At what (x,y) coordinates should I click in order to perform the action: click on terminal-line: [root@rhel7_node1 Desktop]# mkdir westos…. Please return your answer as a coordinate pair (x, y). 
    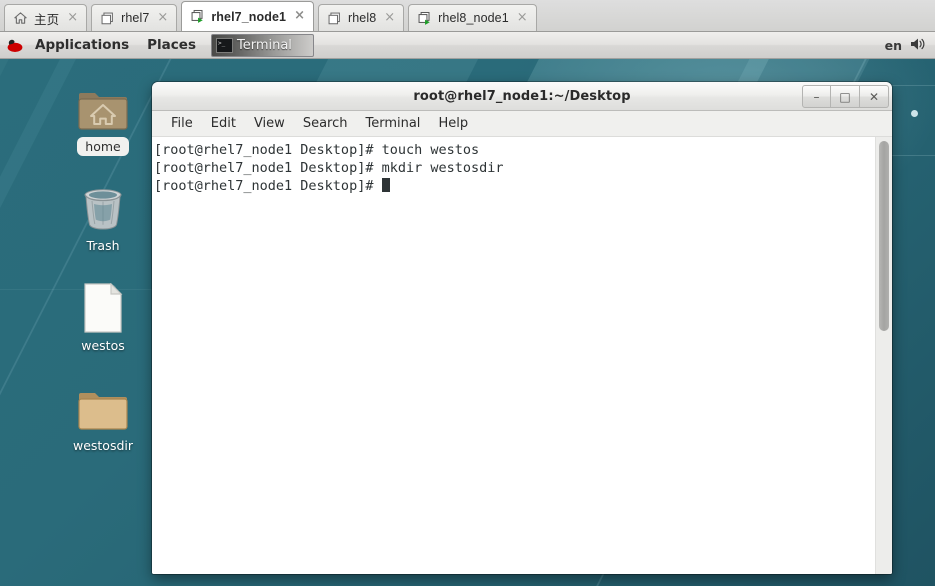
    Looking at the image, I should click on (329, 168).